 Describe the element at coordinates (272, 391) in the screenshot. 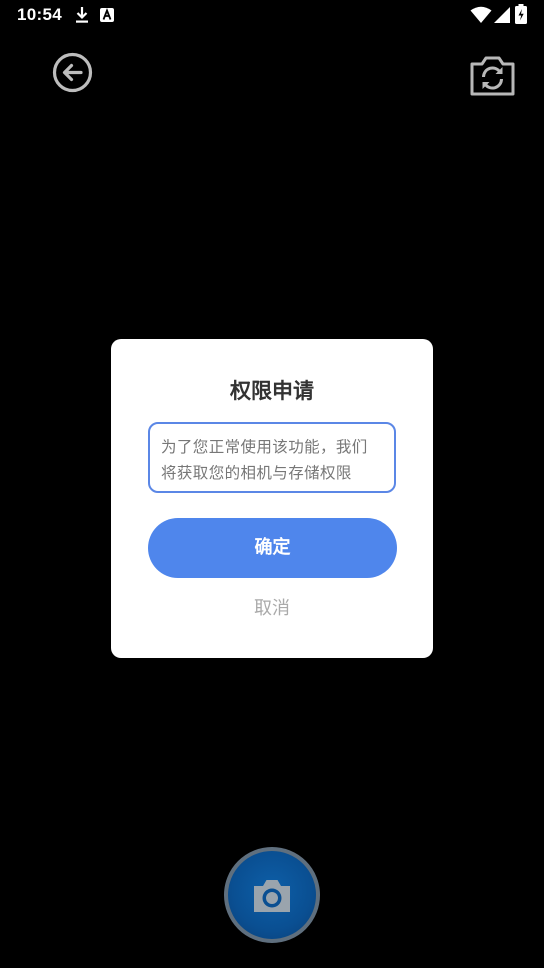

I see `dialog-title: 权限申请` at that location.